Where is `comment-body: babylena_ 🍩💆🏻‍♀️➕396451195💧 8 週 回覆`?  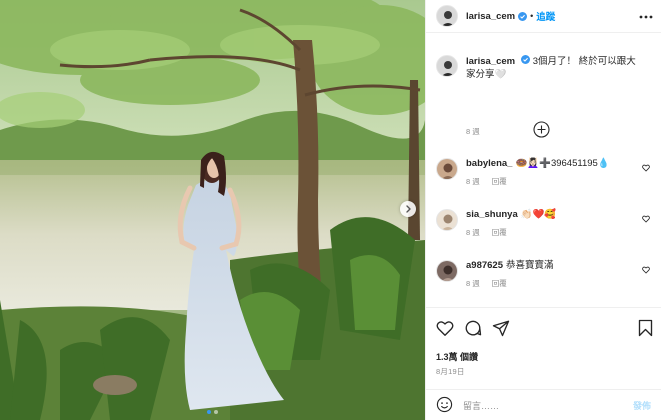 comment-body: babylena_ 🍩💆🏻‍♀️➕396451195💧 8 週 回覆 is located at coordinates (550, 172).